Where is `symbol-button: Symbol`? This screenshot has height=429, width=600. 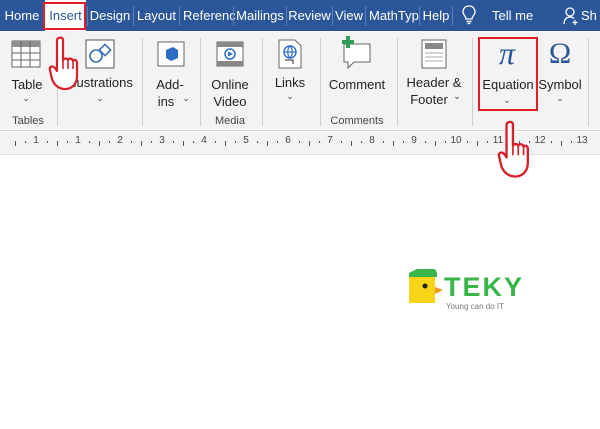 symbol-button: Symbol is located at coordinates (560, 84).